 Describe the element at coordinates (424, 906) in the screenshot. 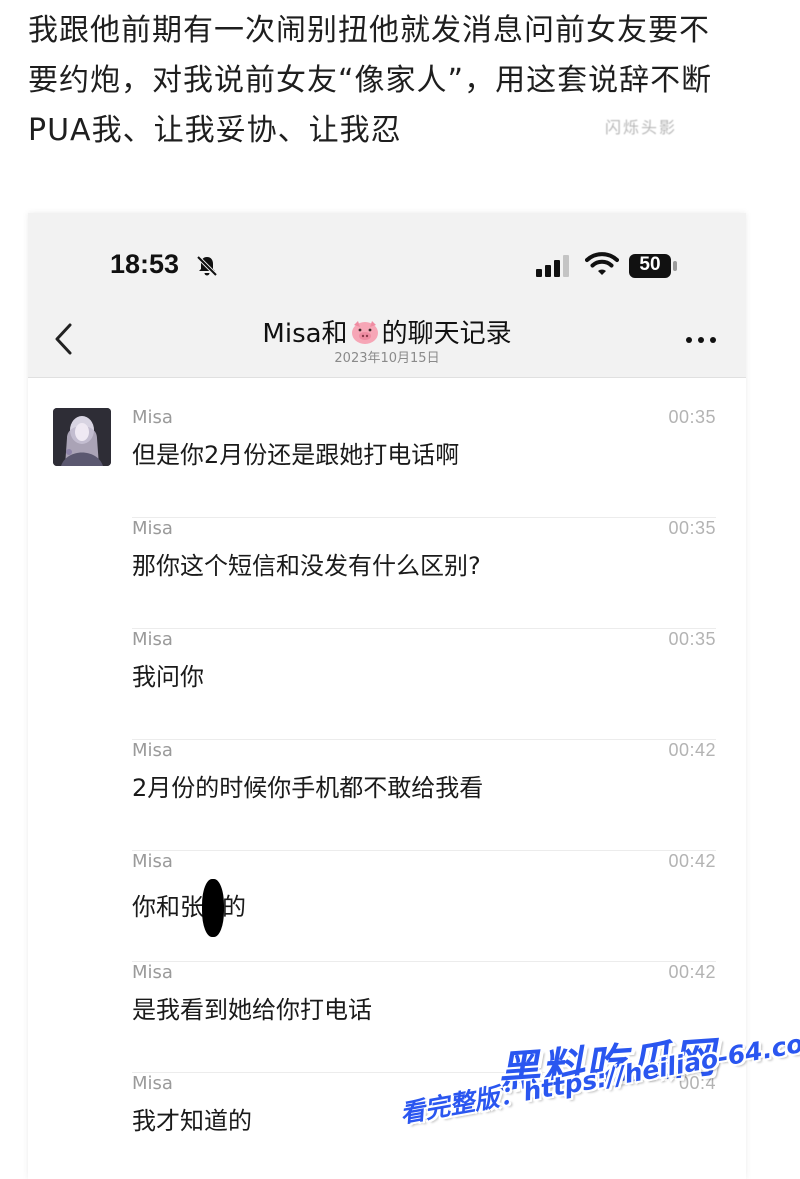

I see `message-item: Misa 00:42 你和张的` at that location.